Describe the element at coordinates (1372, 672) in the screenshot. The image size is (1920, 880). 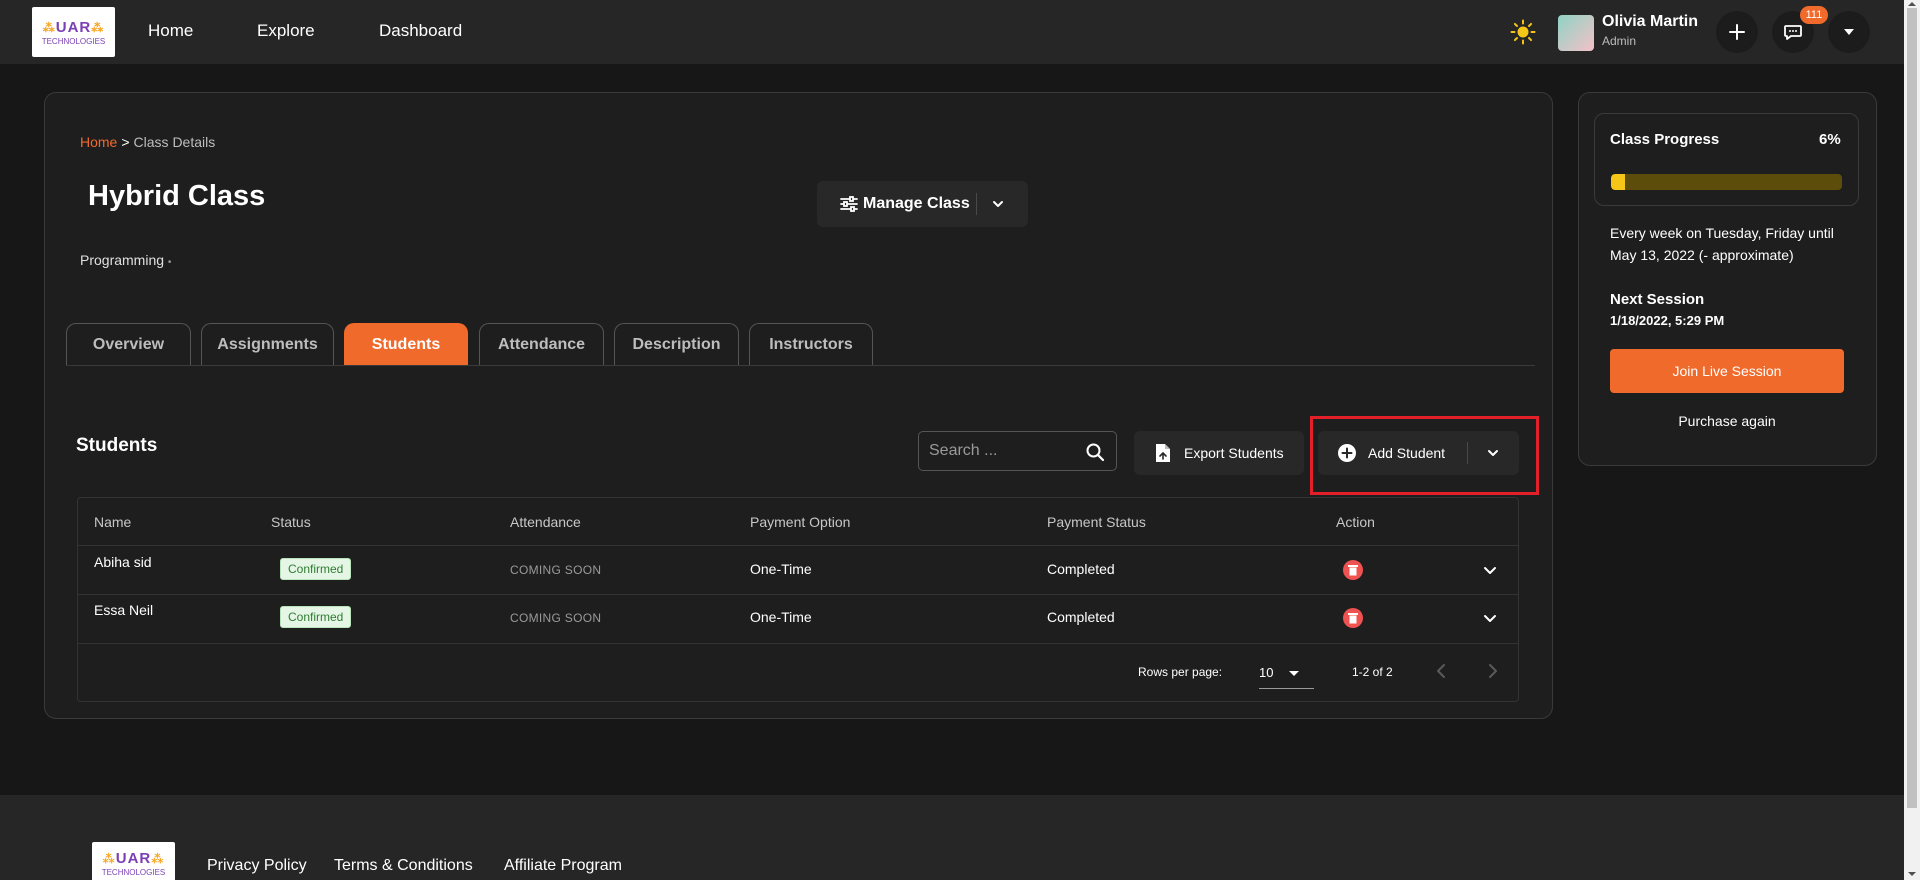
I see `pagination-range: 1-2 of 2` at that location.